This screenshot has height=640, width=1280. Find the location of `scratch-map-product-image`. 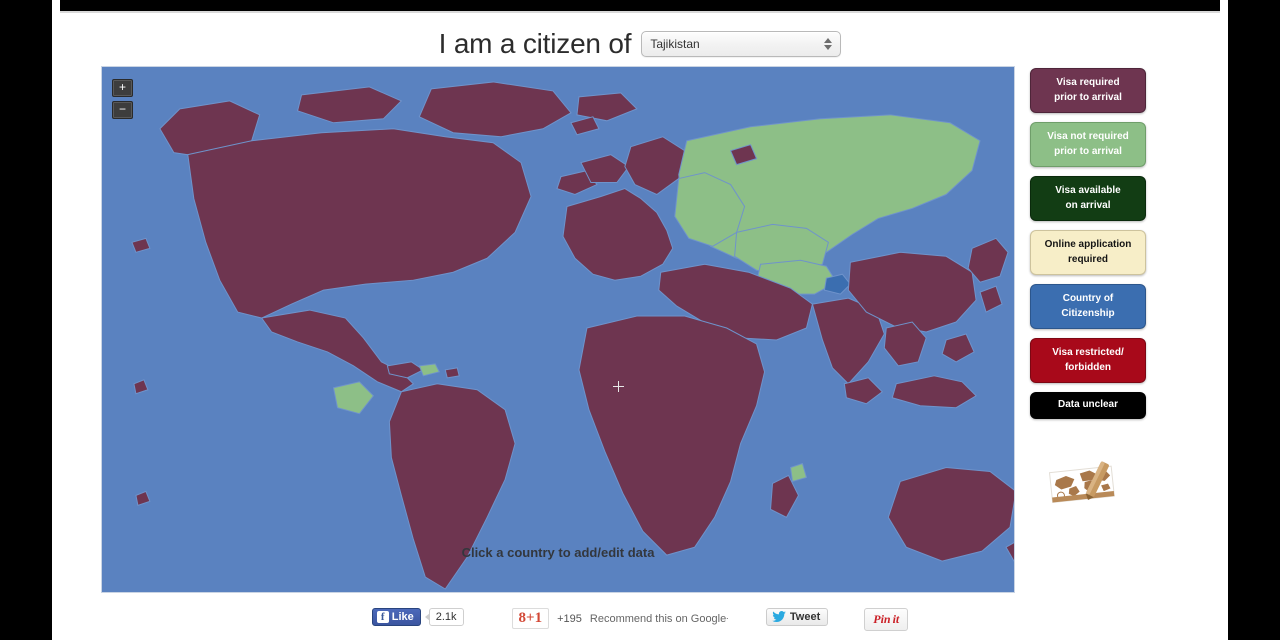

scratch-map-product-image is located at coordinates (1090, 481).